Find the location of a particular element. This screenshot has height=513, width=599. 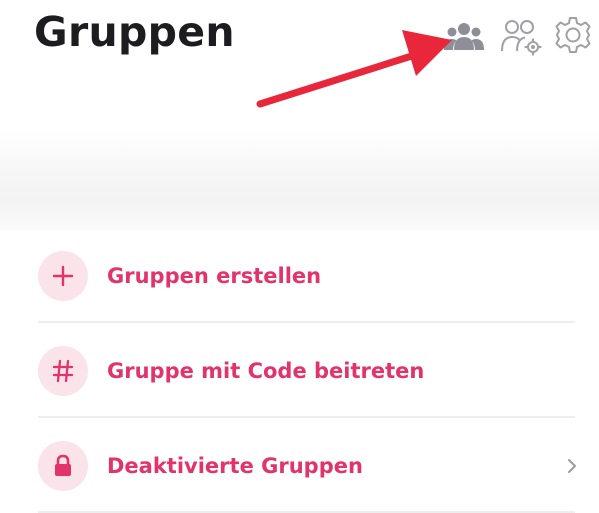

lock-icon is located at coordinates (63, 465).